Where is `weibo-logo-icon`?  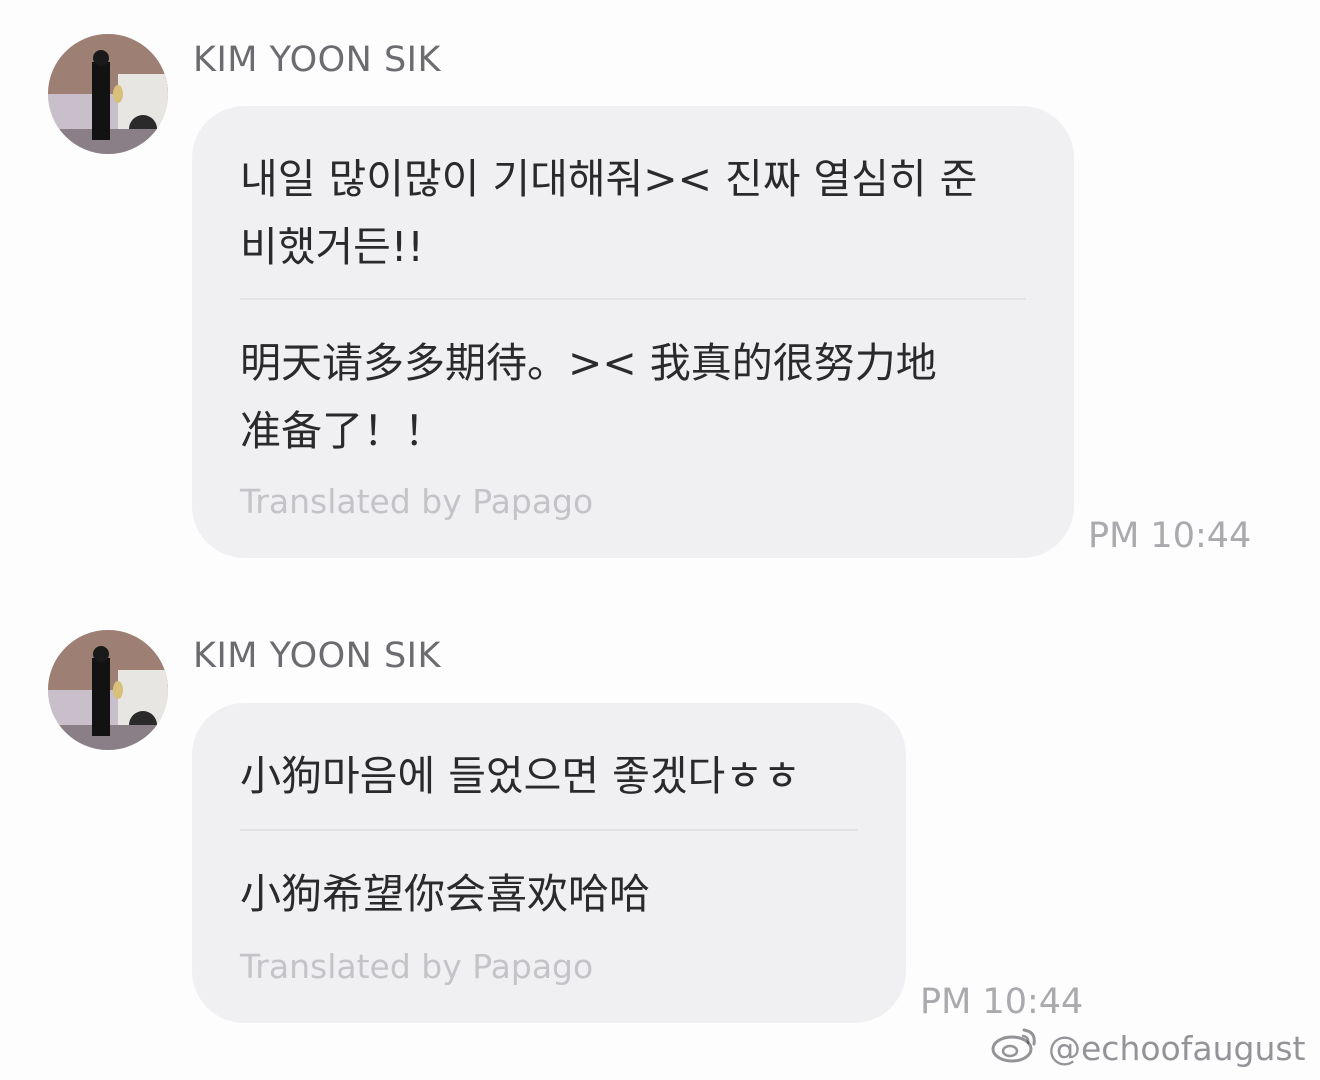 weibo-logo-icon is located at coordinates (1015, 1048).